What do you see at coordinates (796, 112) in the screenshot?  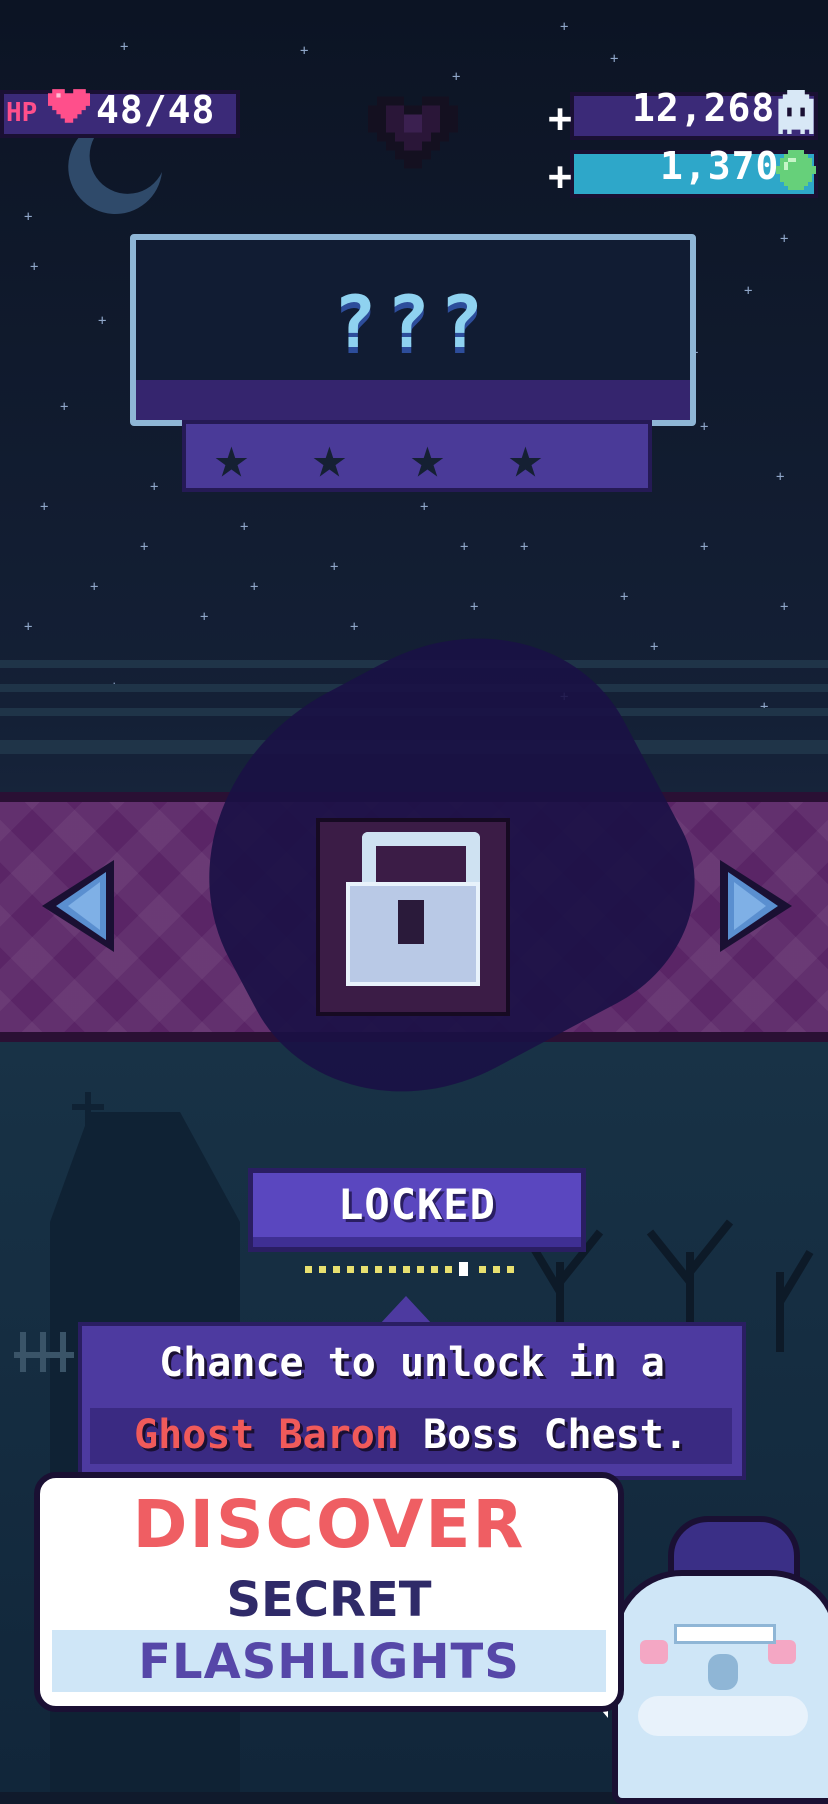 I see `ghost-icon` at bounding box center [796, 112].